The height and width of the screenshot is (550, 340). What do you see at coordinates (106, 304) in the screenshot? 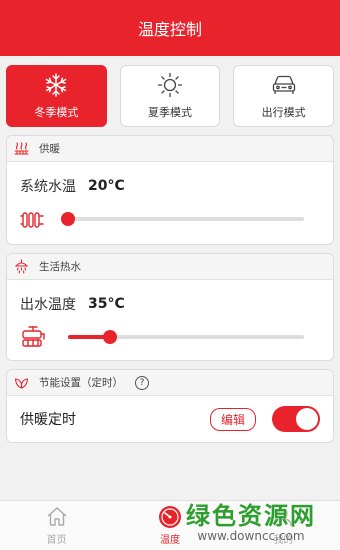
I see `hot-water-temp-value: 35°C` at bounding box center [106, 304].